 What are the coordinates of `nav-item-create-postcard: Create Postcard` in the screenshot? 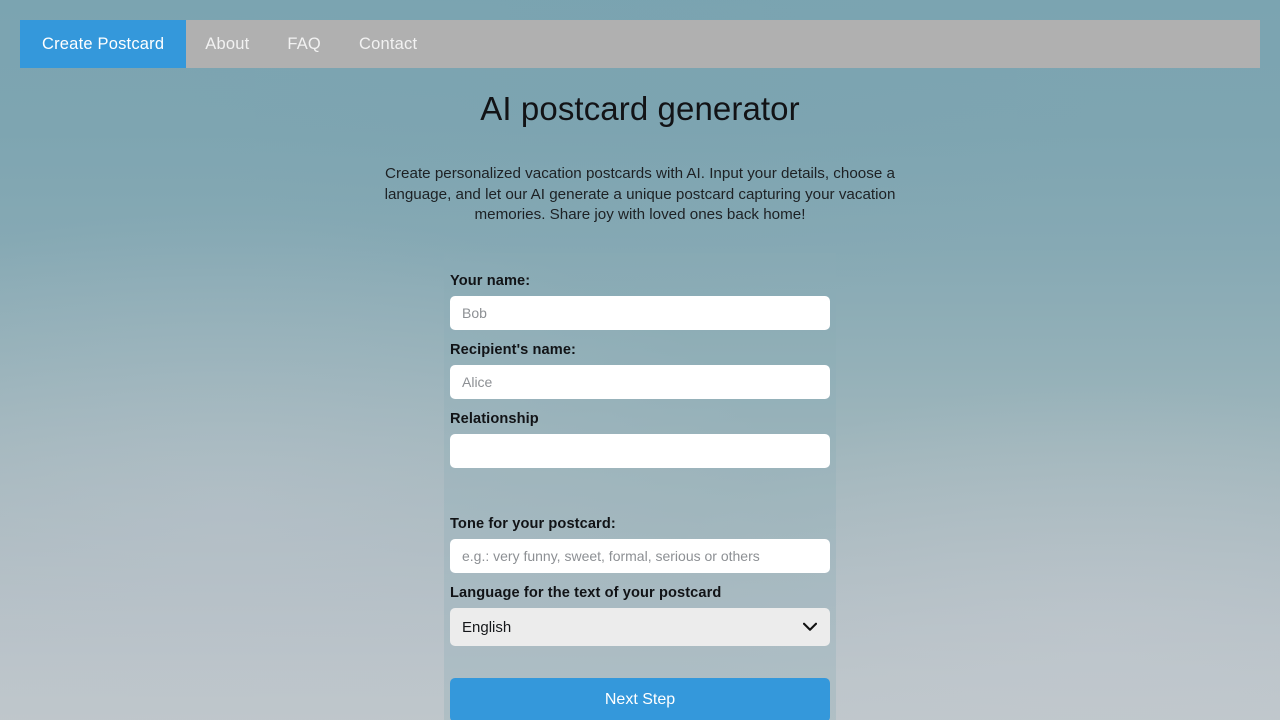 It's located at (103, 44).